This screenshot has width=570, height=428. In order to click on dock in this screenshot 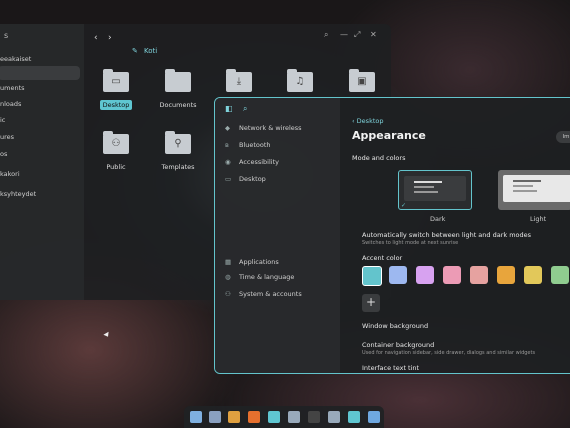, I will do `click(284, 417)`.